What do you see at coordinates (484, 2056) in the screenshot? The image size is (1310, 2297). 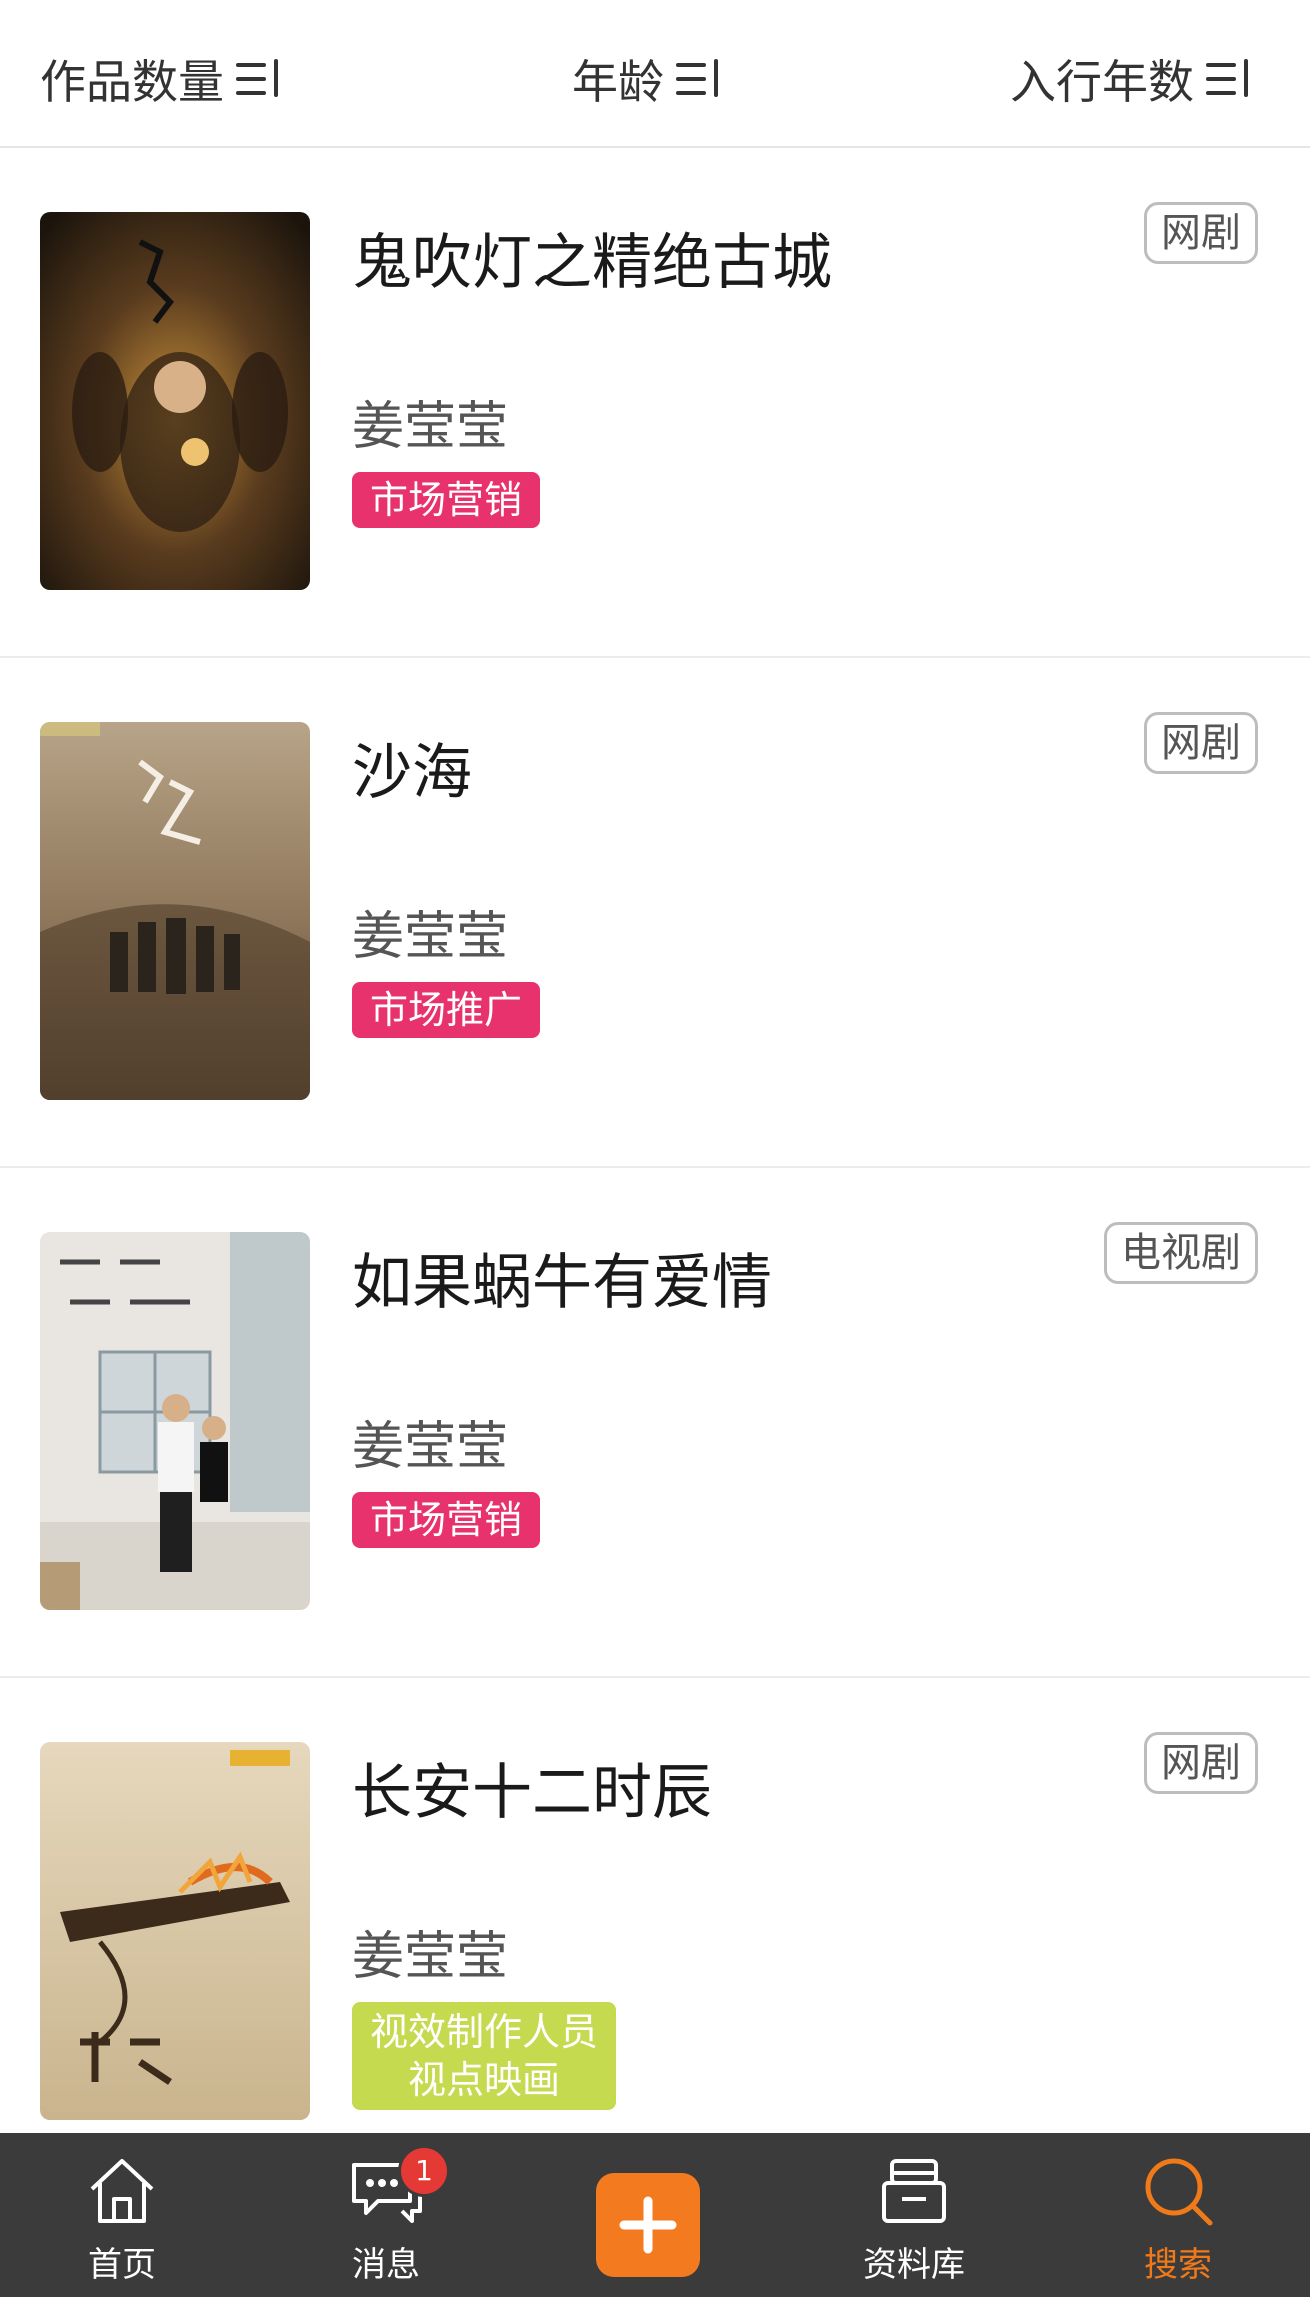 I see `role-tag: 视效制作人员 视点映画` at bounding box center [484, 2056].